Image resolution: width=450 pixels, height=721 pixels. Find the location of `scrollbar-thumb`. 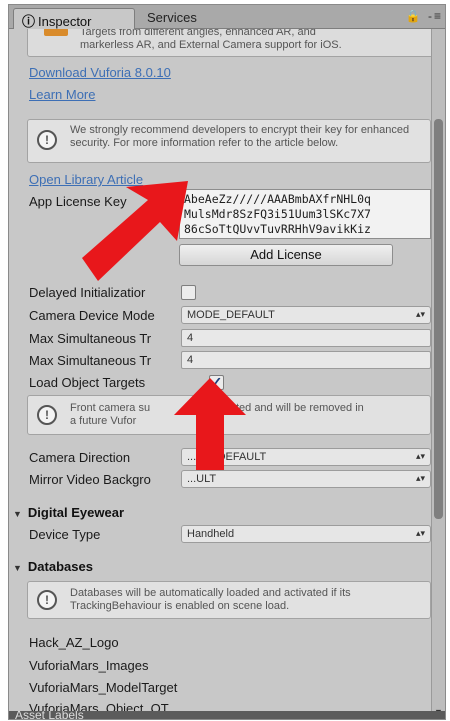

scrollbar-thumb is located at coordinates (438, 319).